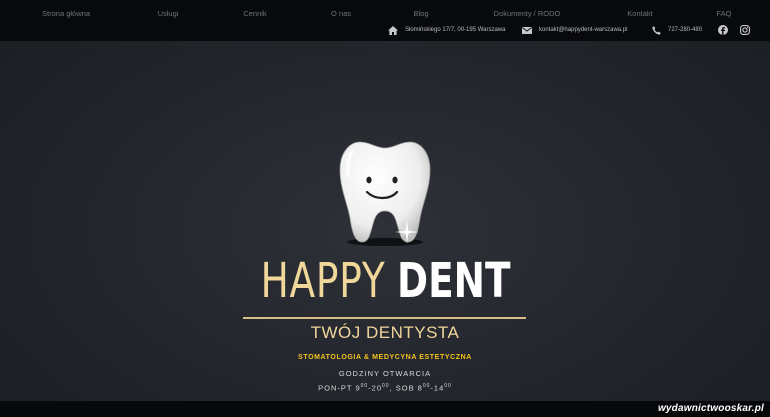 The width and height of the screenshot is (770, 417). I want to click on bottom-bar, so click(385, 409).